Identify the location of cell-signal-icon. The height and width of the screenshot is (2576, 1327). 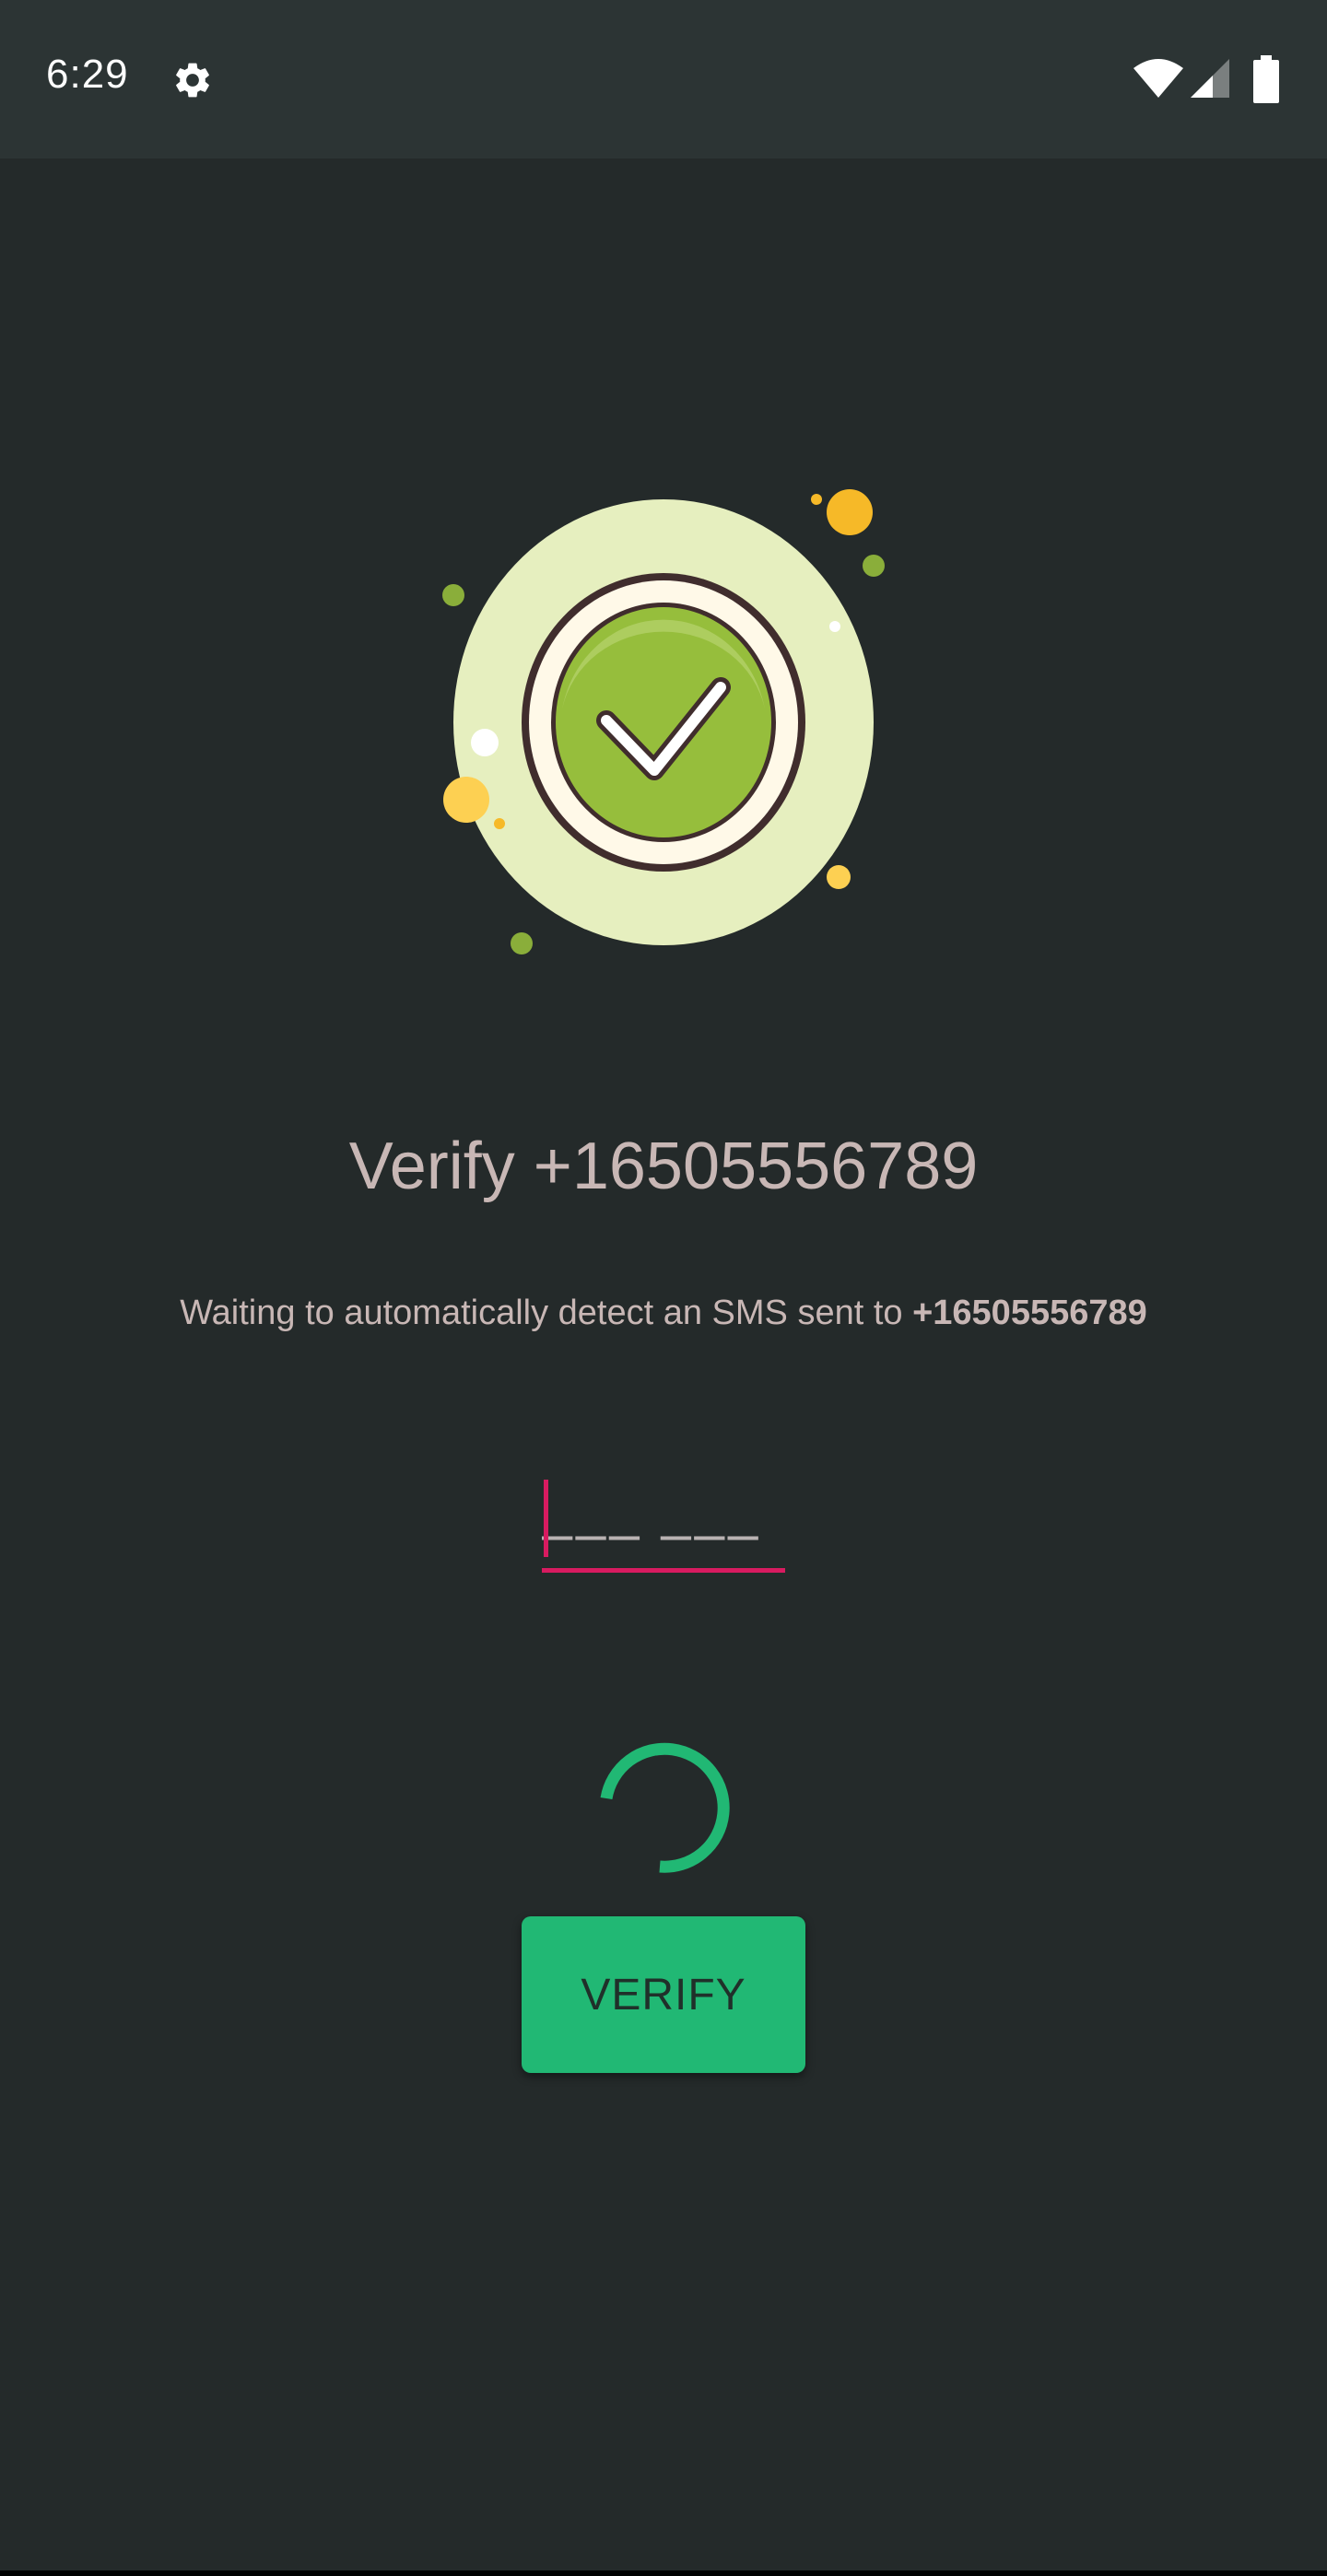
(1210, 78).